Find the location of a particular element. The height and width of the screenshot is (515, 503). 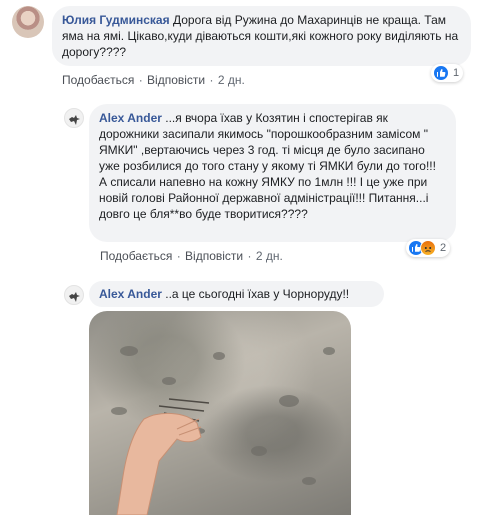

angry-reaction-icon is located at coordinates (428, 248).